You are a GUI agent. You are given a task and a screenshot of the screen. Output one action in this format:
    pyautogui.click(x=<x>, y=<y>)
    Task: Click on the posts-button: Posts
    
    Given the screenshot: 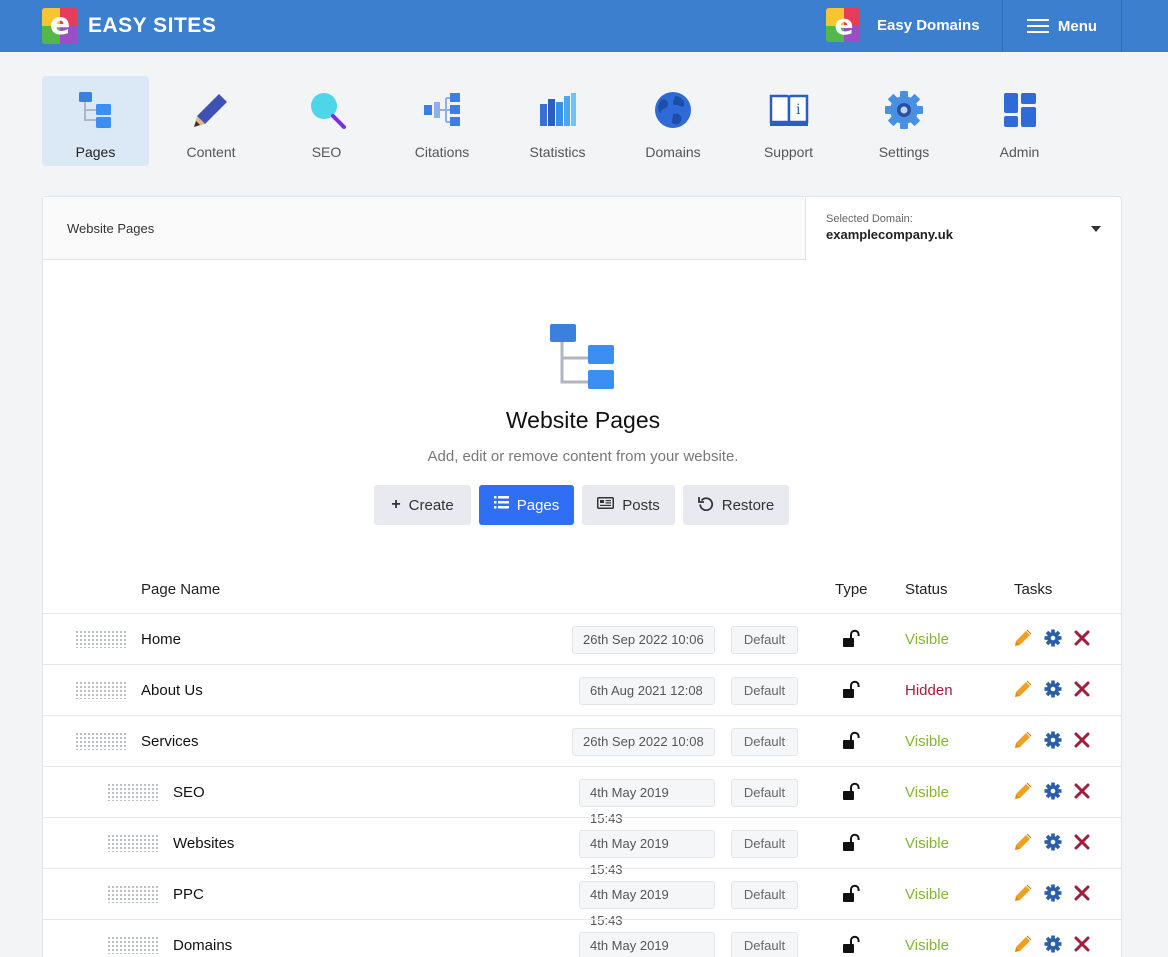 What is the action you would take?
    pyautogui.click(x=628, y=505)
    